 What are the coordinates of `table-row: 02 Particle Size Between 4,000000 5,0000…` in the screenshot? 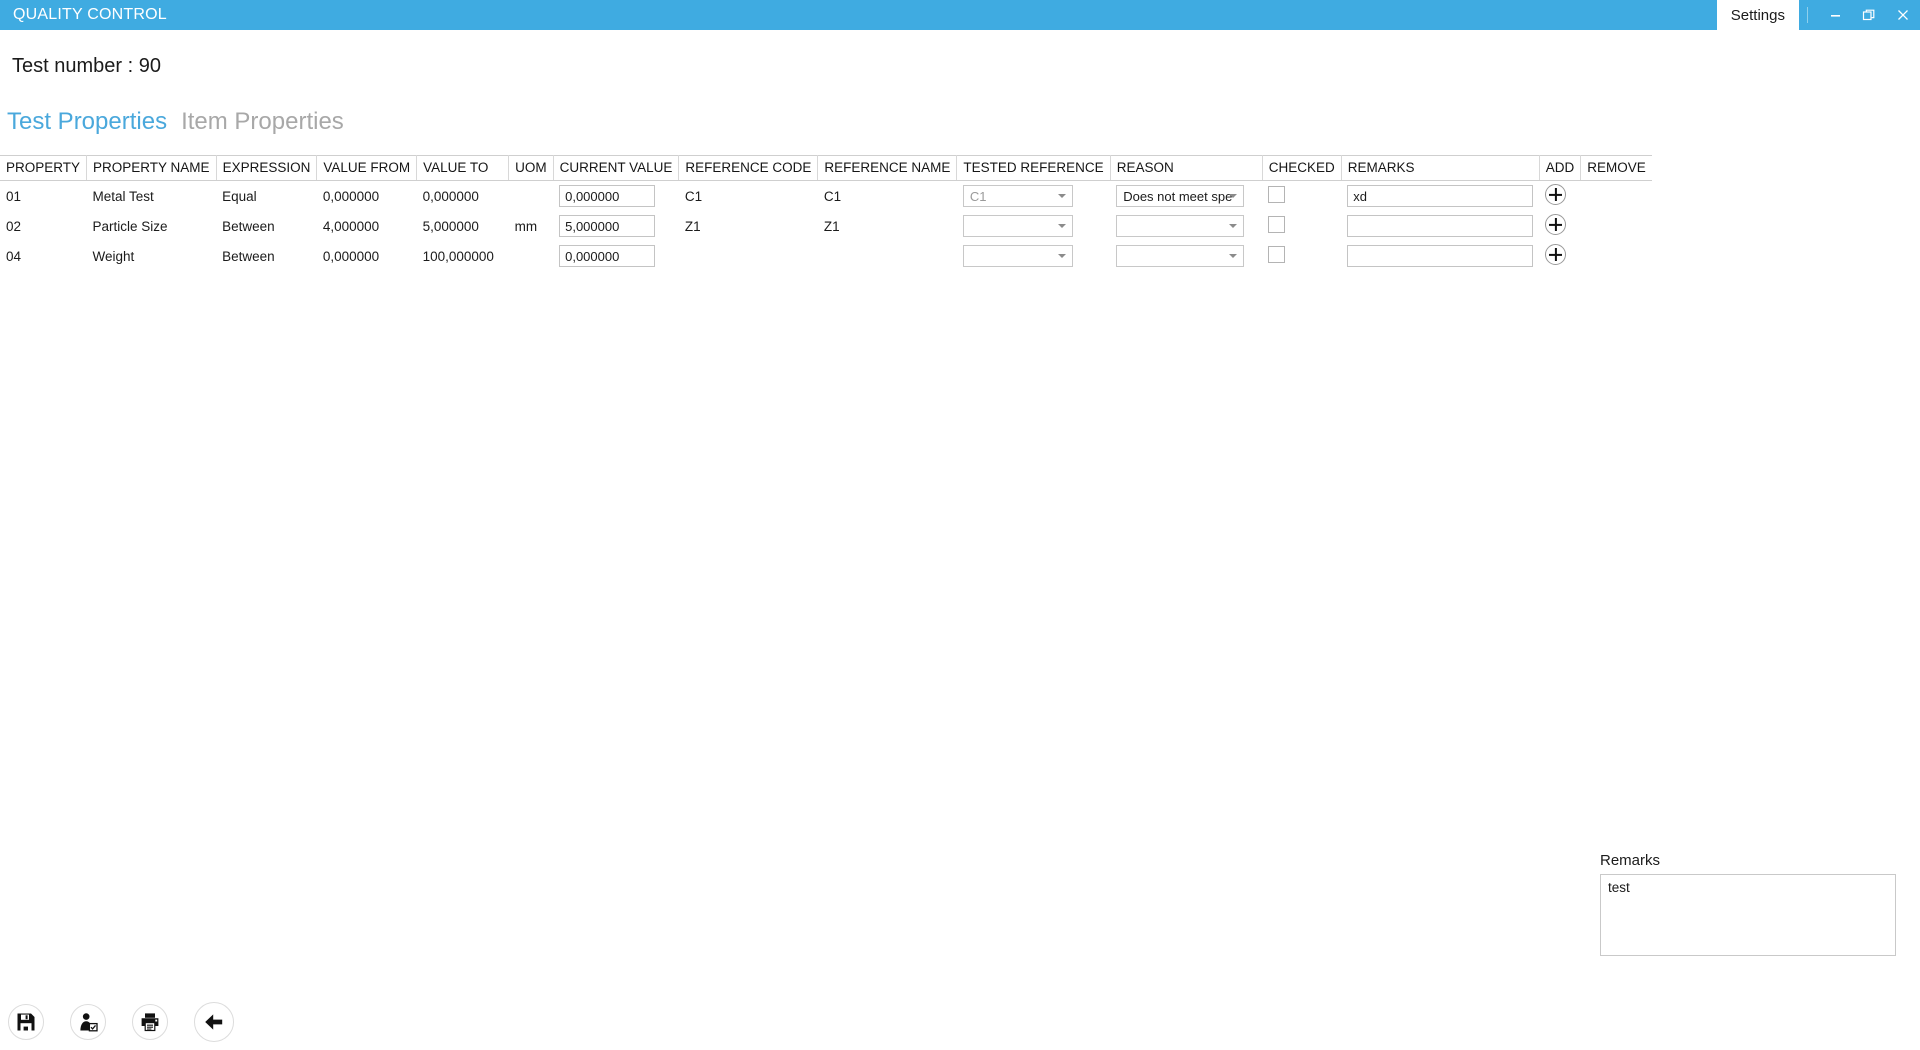 It's located at (826, 226).